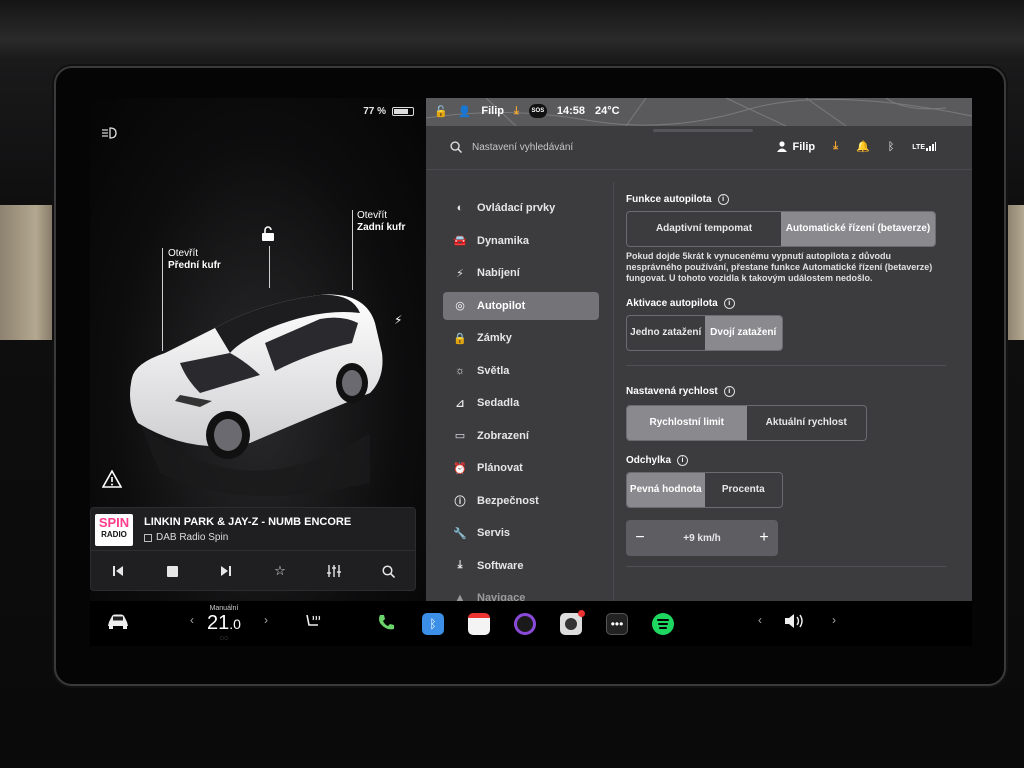 The image size is (1024, 768). What do you see at coordinates (460, 370) in the screenshot?
I see `sun-icon: ☼` at bounding box center [460, 370].